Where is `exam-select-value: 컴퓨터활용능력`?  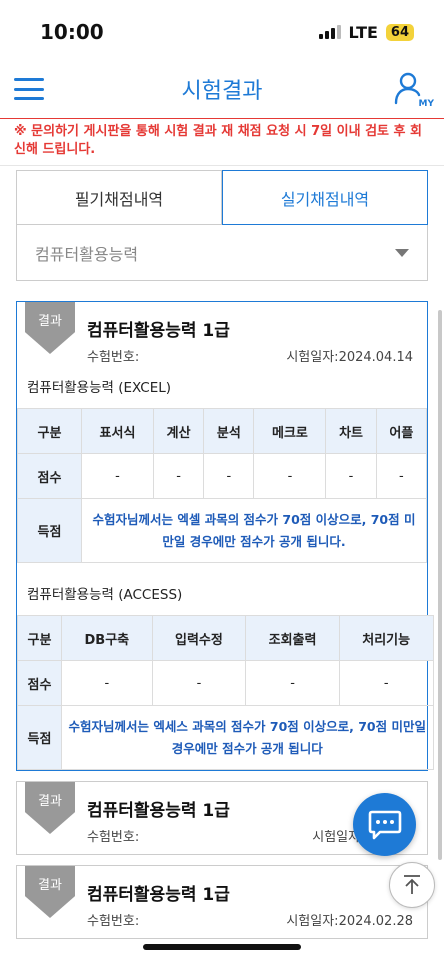 exam-select-value: 컴퓨터활용능력 is located at coordinates (87, 254).